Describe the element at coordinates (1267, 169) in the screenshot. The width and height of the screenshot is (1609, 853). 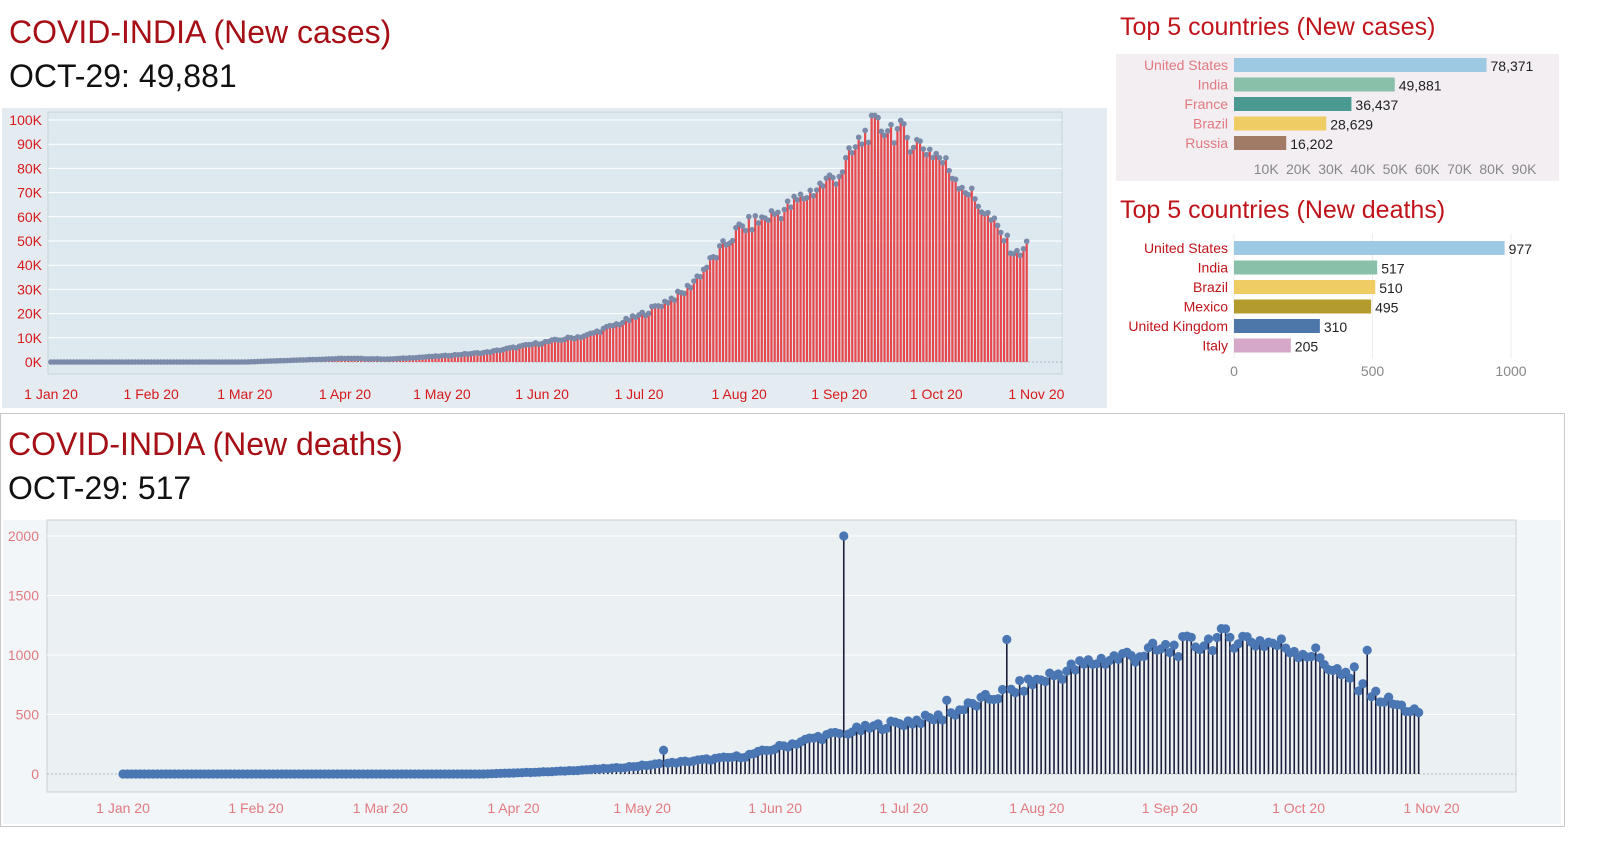
I see `top-cases-x-tick-label: 10K` at that location.